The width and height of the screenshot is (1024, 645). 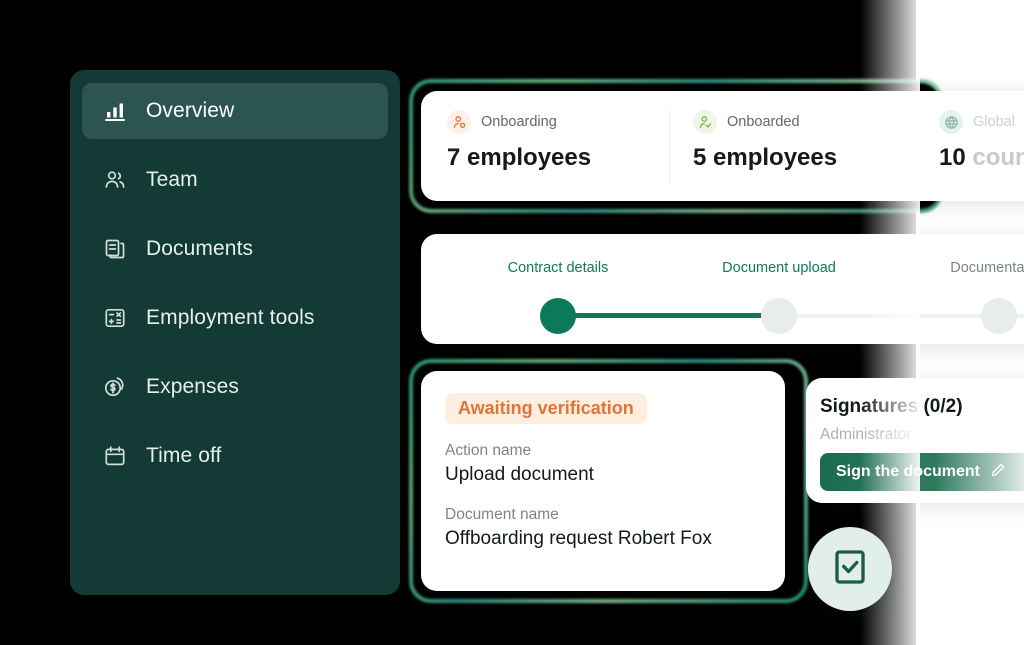 What do you see at coordinates (235, 456) in the screenshot?
I see `sidebar-item-time-off: Time off` at bounding box center [235, 456].